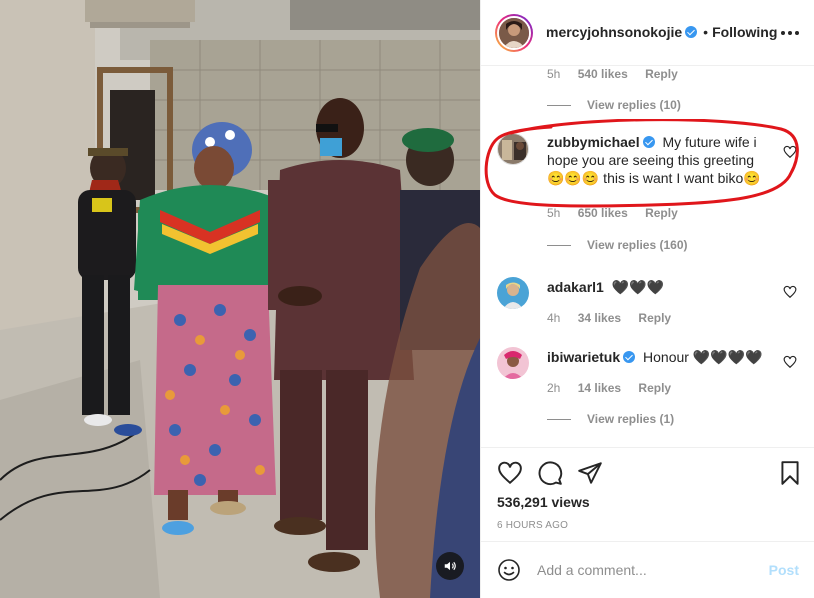  What do you see at coordinates (590, 473) in the screenshot?
I see `share-icon` at bounding box center [590, 473].